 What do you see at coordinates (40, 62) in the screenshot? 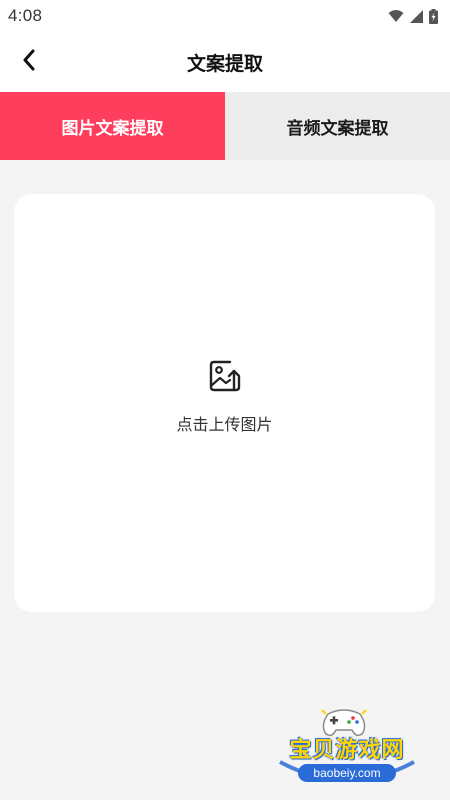
I see `back-button` at bounding box center [40, 62].